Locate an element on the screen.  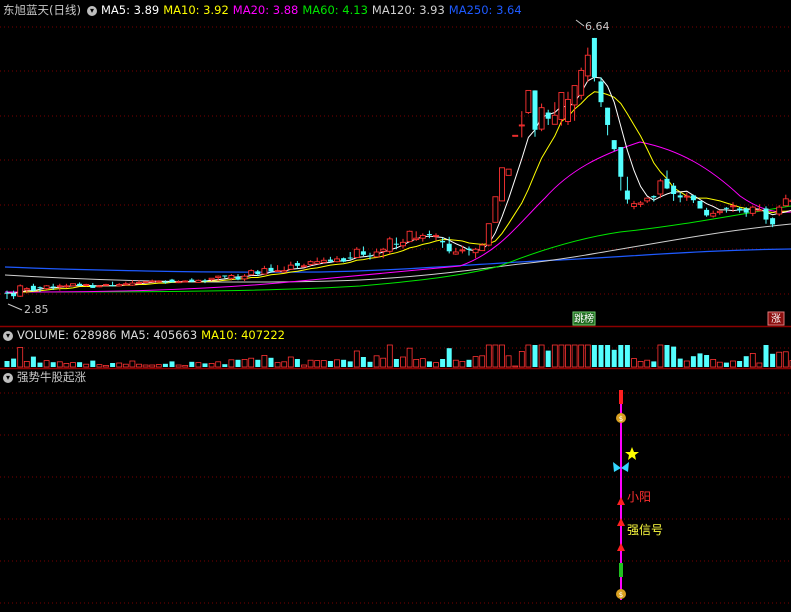
indicator-title: 强势牛股起涨 is located at coordinates (51, 377).